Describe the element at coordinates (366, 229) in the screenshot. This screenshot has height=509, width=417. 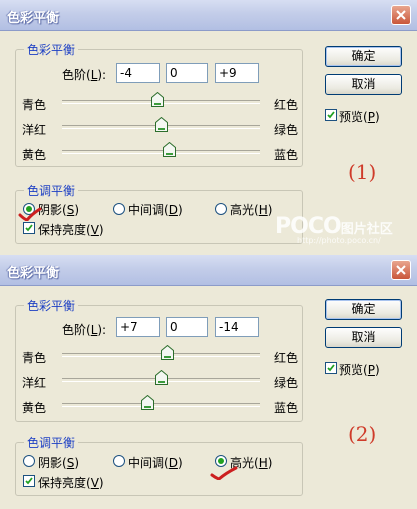
I see `watermark-brand-cn: 图片社区` at that location.